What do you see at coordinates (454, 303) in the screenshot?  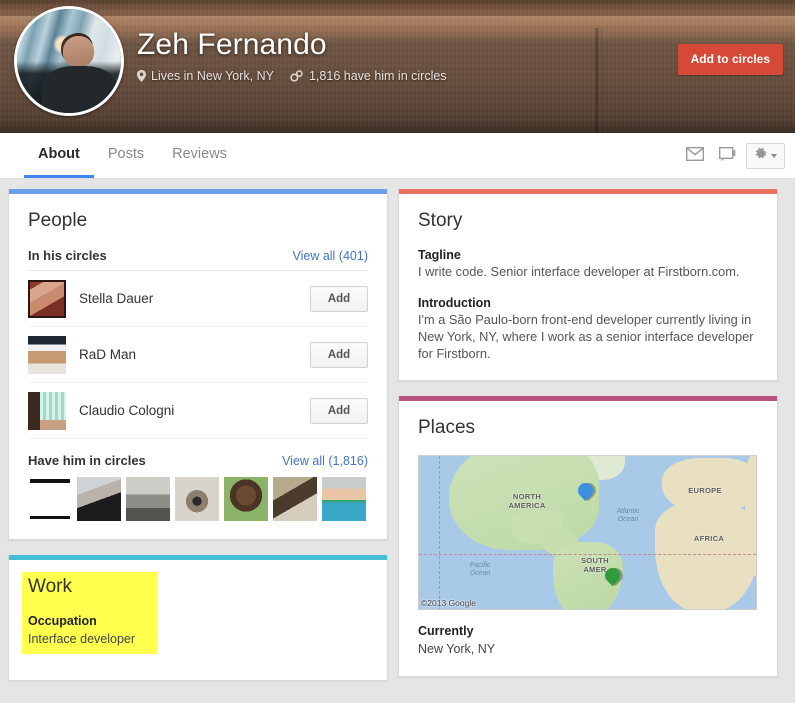 I see `introduction-label: Introduction` at bounding box center [454, 303].